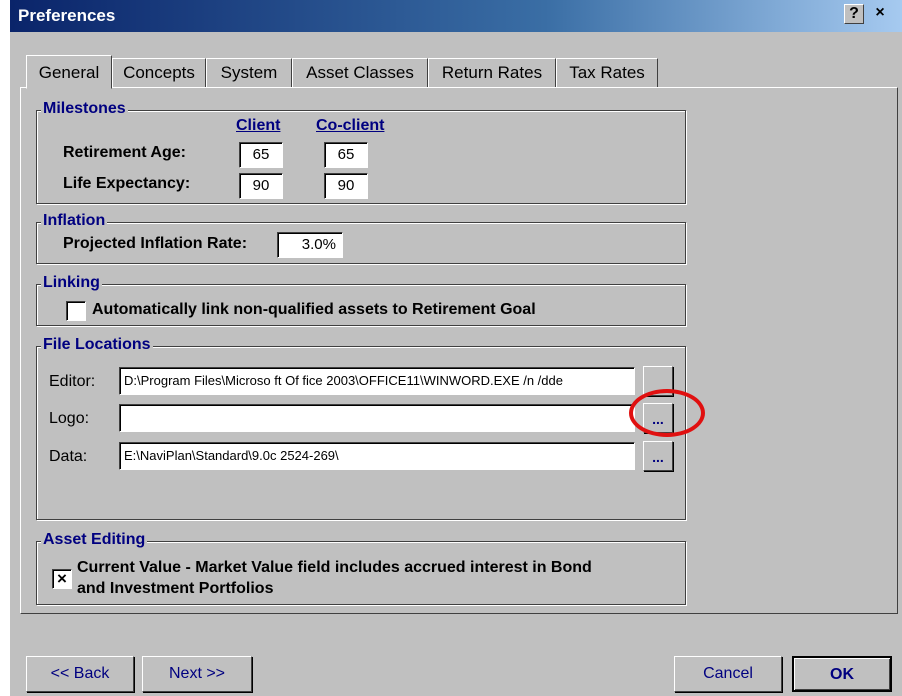 This screenshot has height=696, width=902. Describe the element at coordinates (62, 579) in the screenshot. I see `accrued-interest-checkbox: ×` at that location.